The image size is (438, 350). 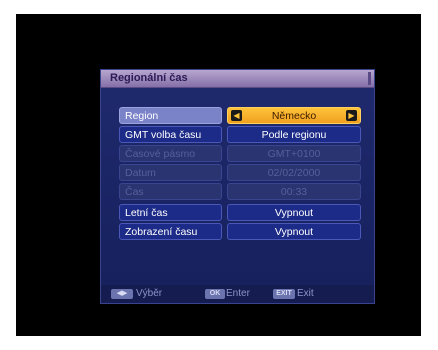 I want to click on menu-row-time: Čas 00:33, so click(x=240, y=191).